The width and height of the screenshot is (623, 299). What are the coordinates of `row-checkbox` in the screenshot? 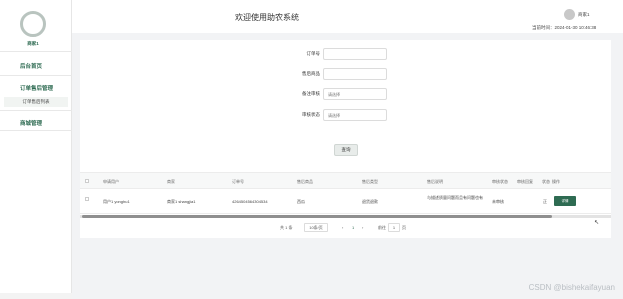 It's located at (87, 199).